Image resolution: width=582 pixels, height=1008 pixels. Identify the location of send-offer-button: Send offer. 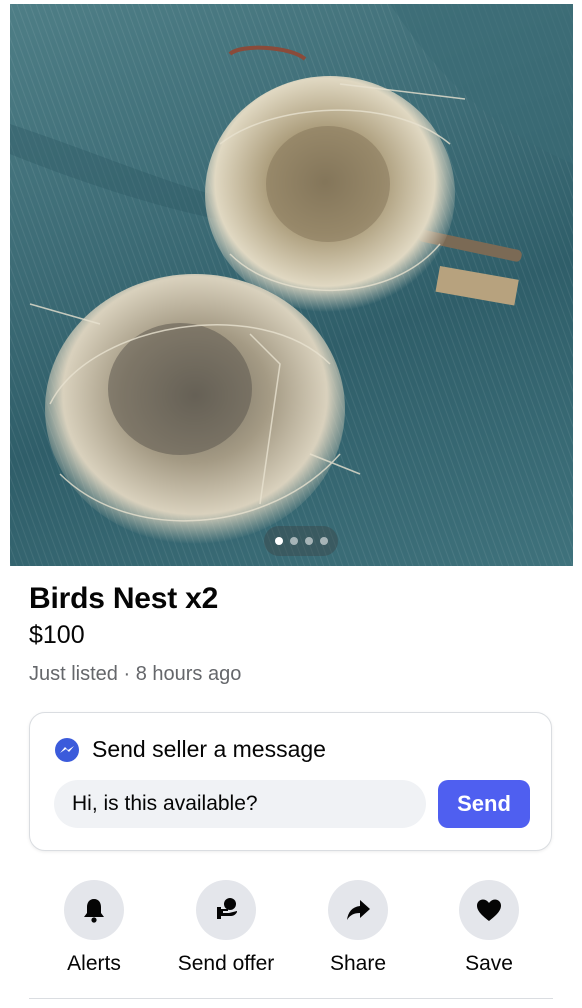
(226, 928).